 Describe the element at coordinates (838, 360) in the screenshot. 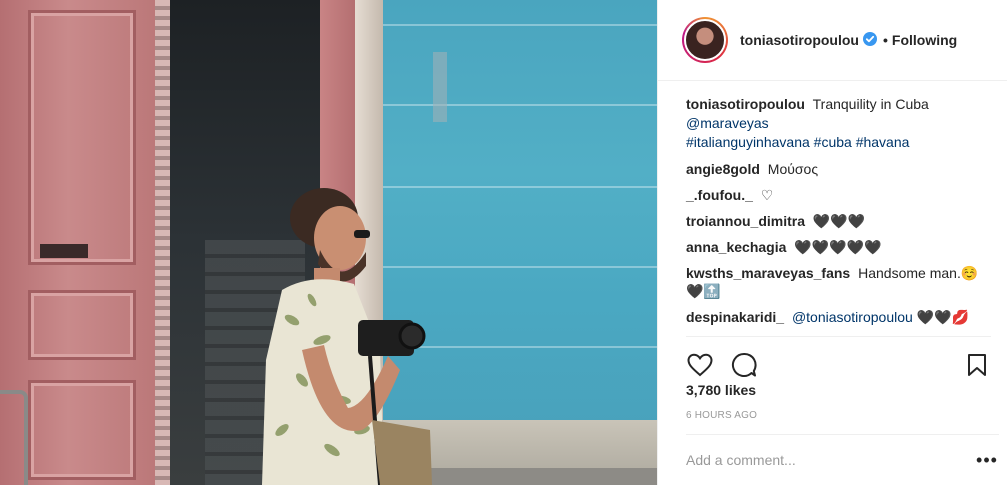

I see `action-bar` at that location.